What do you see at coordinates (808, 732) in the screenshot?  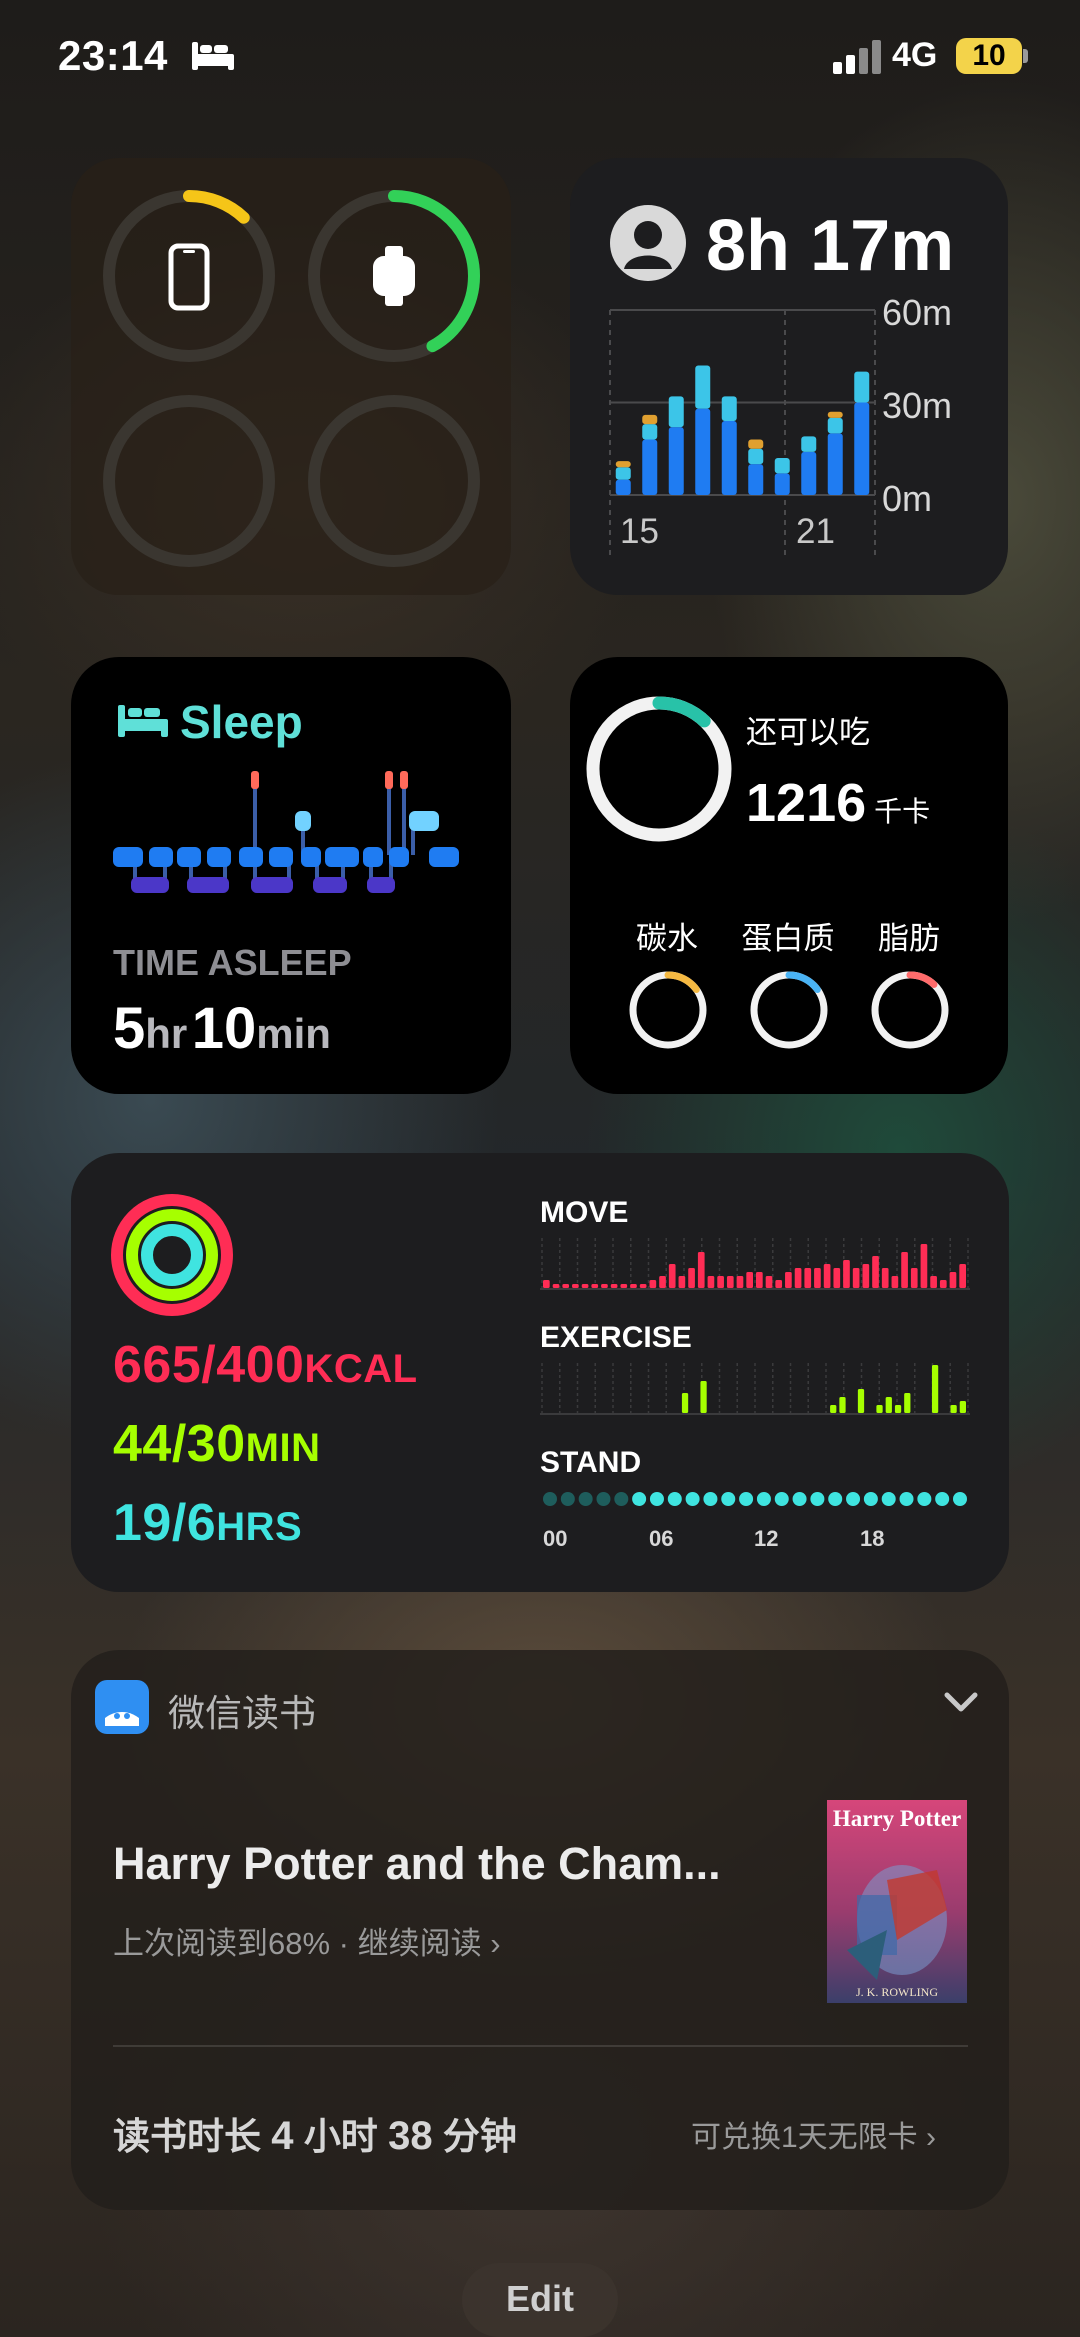 I see `calorie-label: 还可以吃` at bounding box center [808, 732].